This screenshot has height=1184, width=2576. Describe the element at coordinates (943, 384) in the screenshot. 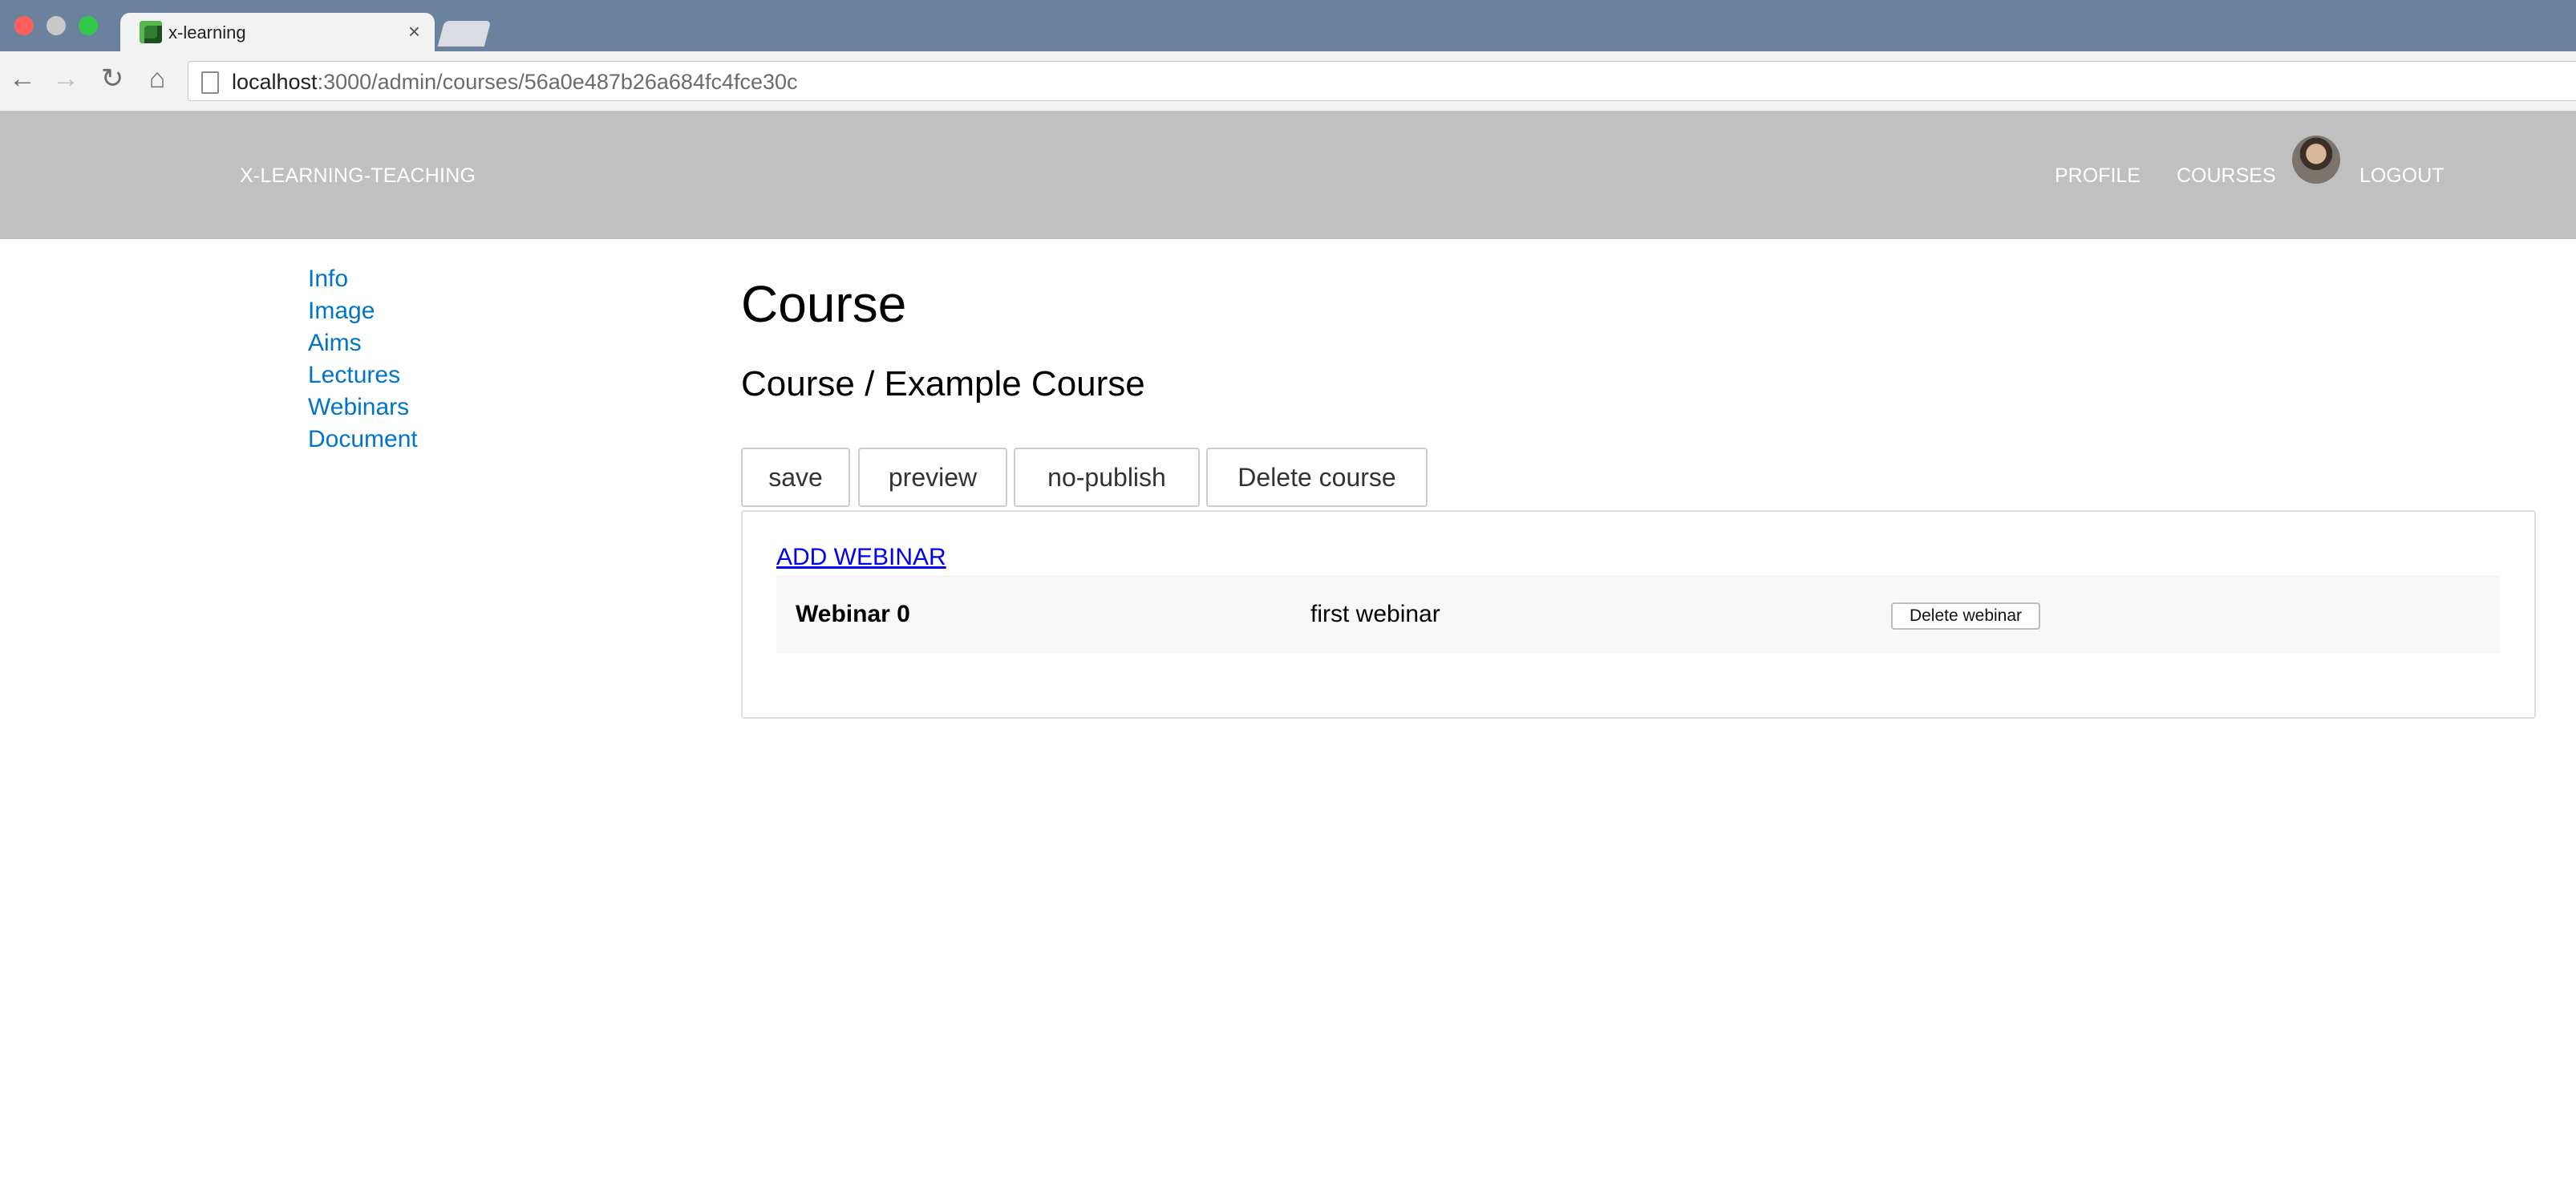

I see `course-breadcrumb-title: Course / Example Course` at that location.